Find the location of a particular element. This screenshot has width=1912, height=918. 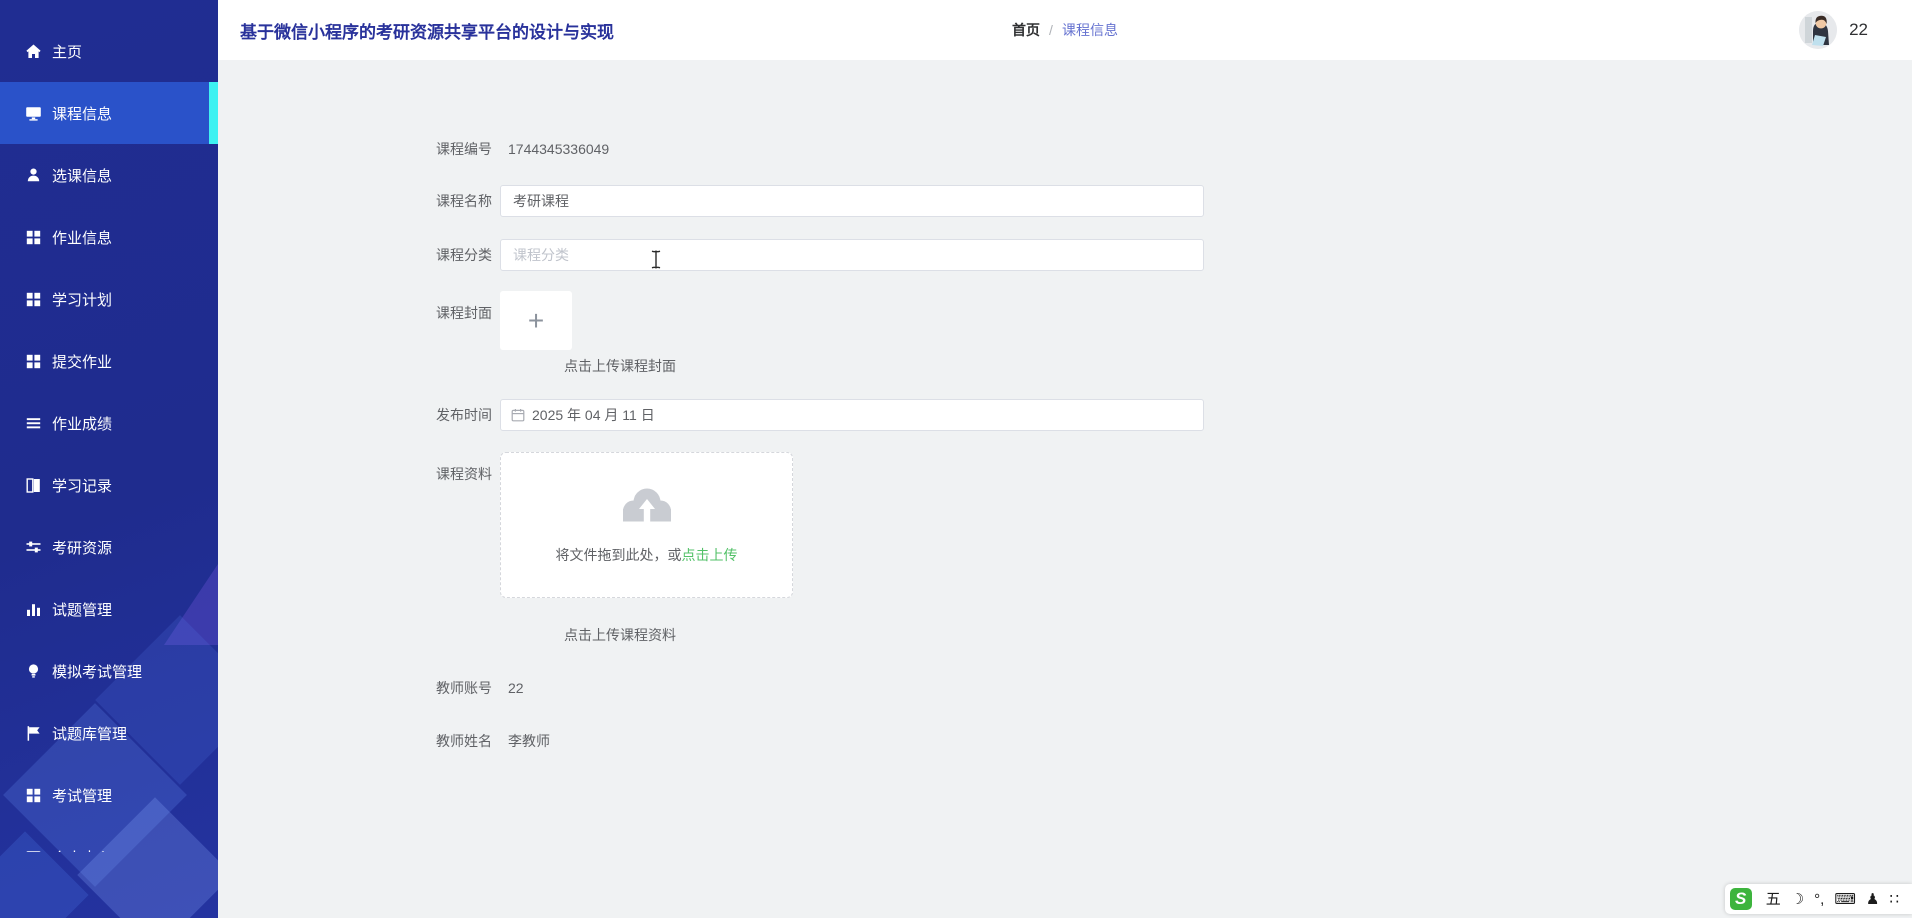

teacher-name-label: 教师姓名 is located at coordinates (464, 741).